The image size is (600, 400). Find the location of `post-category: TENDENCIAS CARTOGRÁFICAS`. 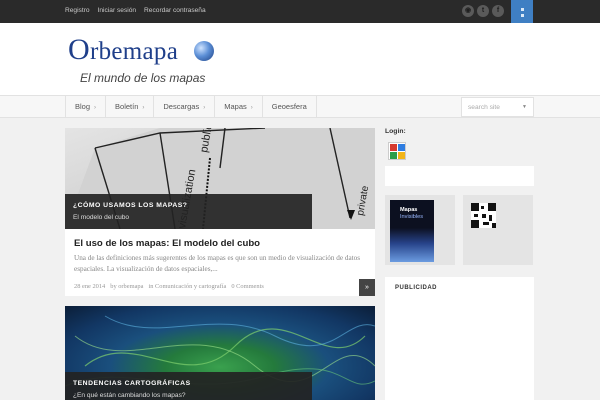

post-category: TENDENCIAS CARTOGRÁFICAS is located at coordinates (132, 383).